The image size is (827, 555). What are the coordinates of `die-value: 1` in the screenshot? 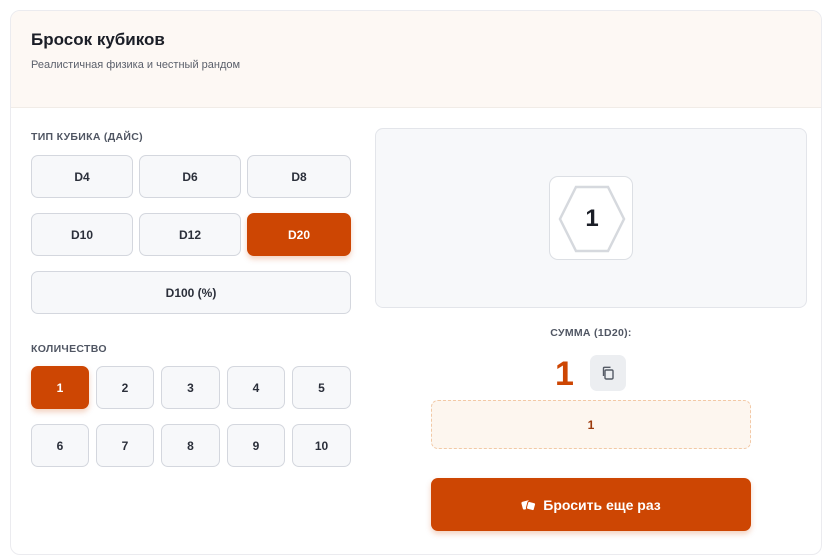 It's located at (592, 218).